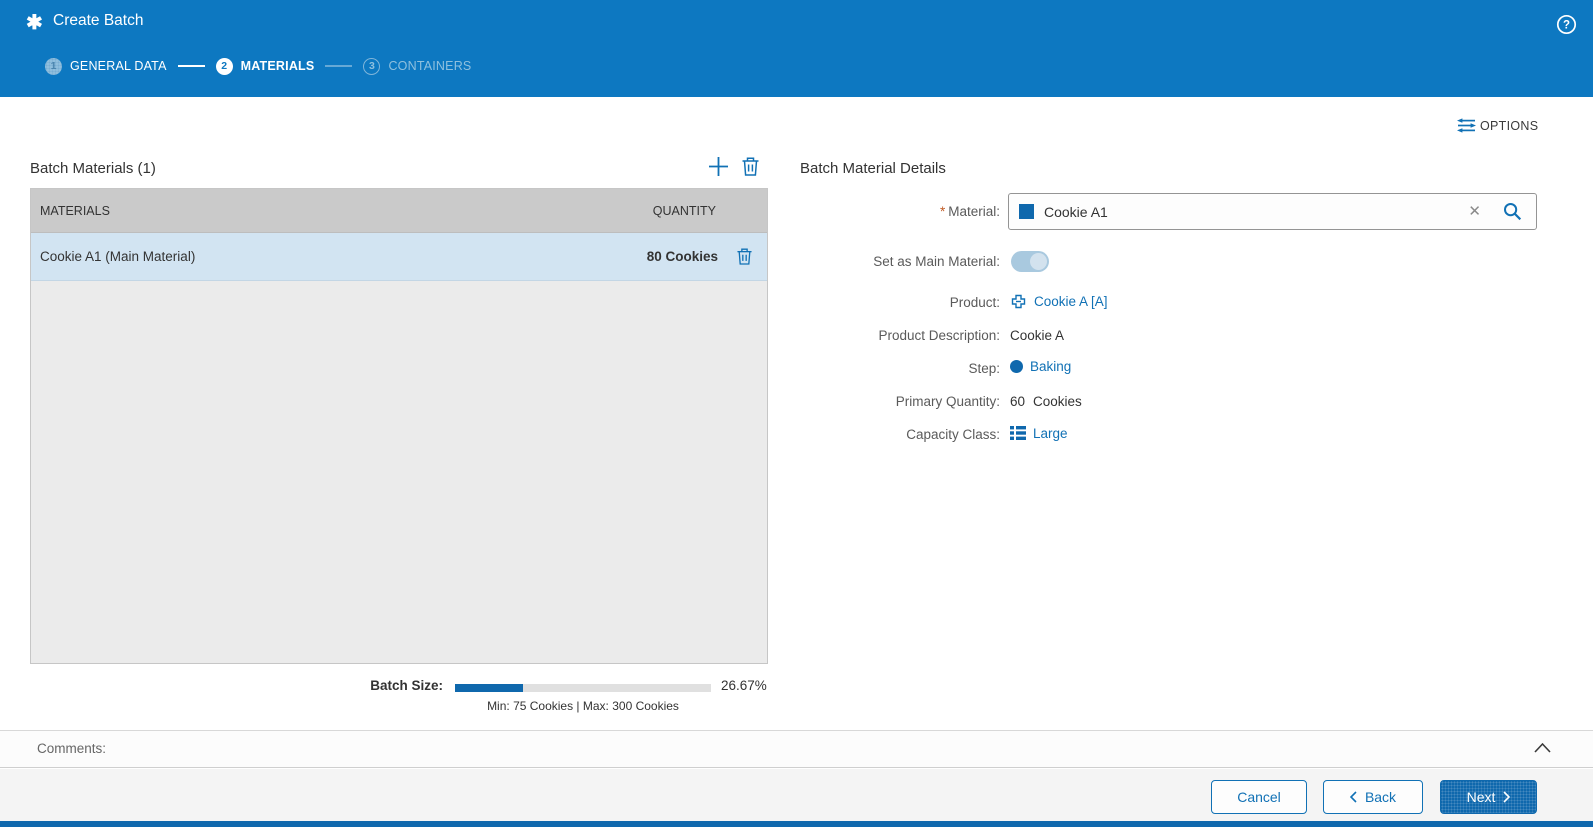 Image resolution: width=1593 pixels, height=827 pixels. I want to click on close-icon: ✕, so click(1474, 211).